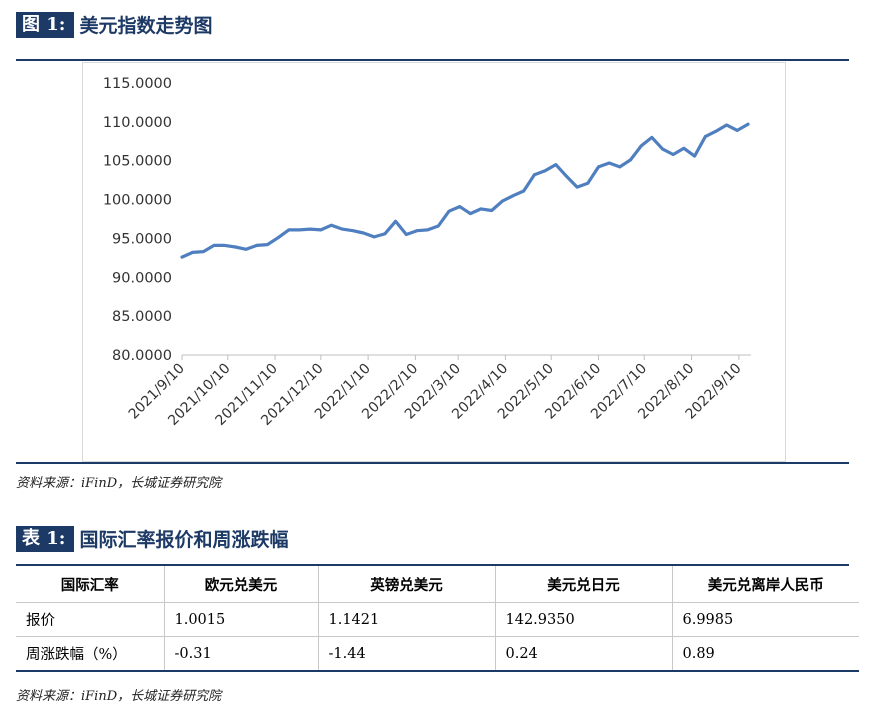 The image size is (873, 705). Describe the element at coordinates (432, 60) in the screenshot. I see `figure-top-rule` at that location.